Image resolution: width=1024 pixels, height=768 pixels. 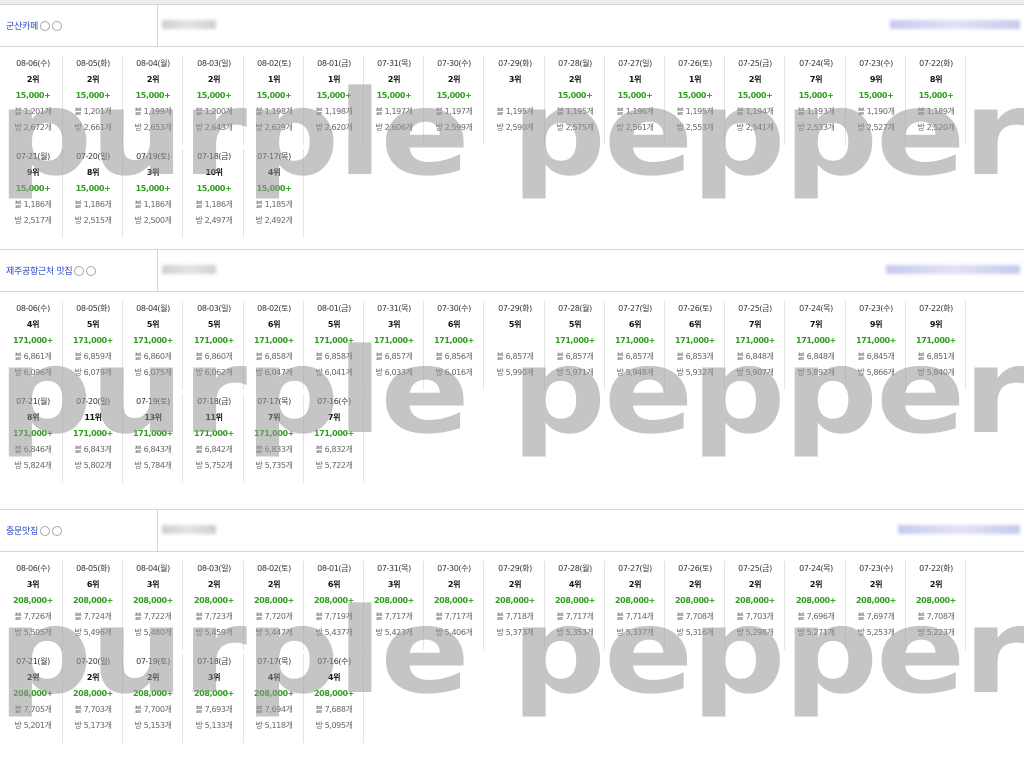 What do you see at coordinates (214, 661) in the screenshot?
I see `cell-date: 07-18(금)` at bounding box center [214, 661].